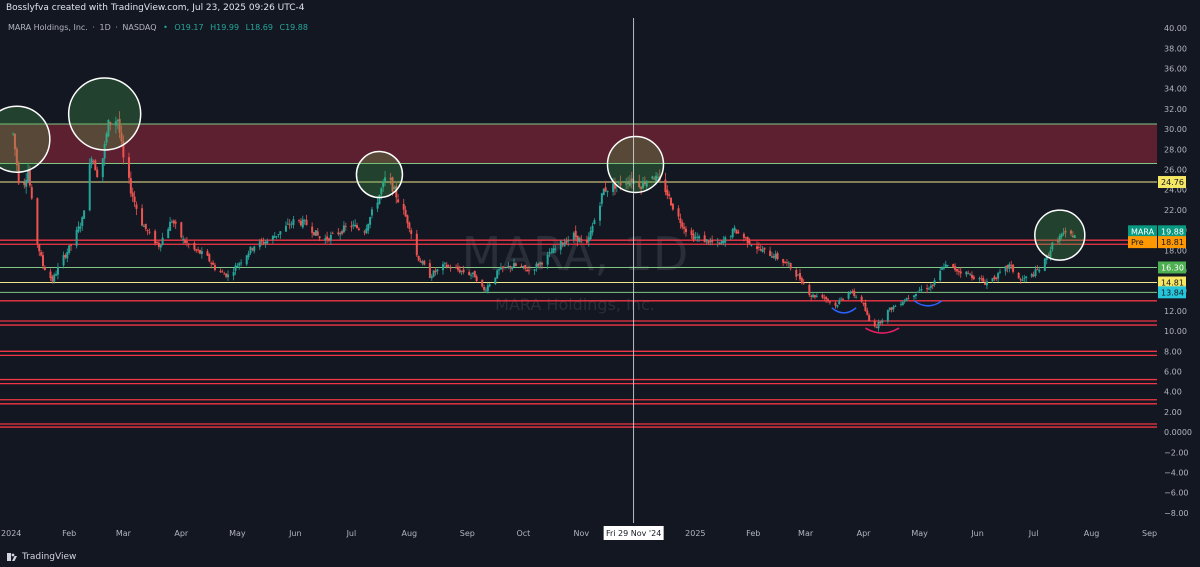 The height and width of the screenshot is (567, 1200). What do you see at coordinates (600, 557) in the screenshot?
I see `footer-bar: TradingView` at bounding box center [600, 557].